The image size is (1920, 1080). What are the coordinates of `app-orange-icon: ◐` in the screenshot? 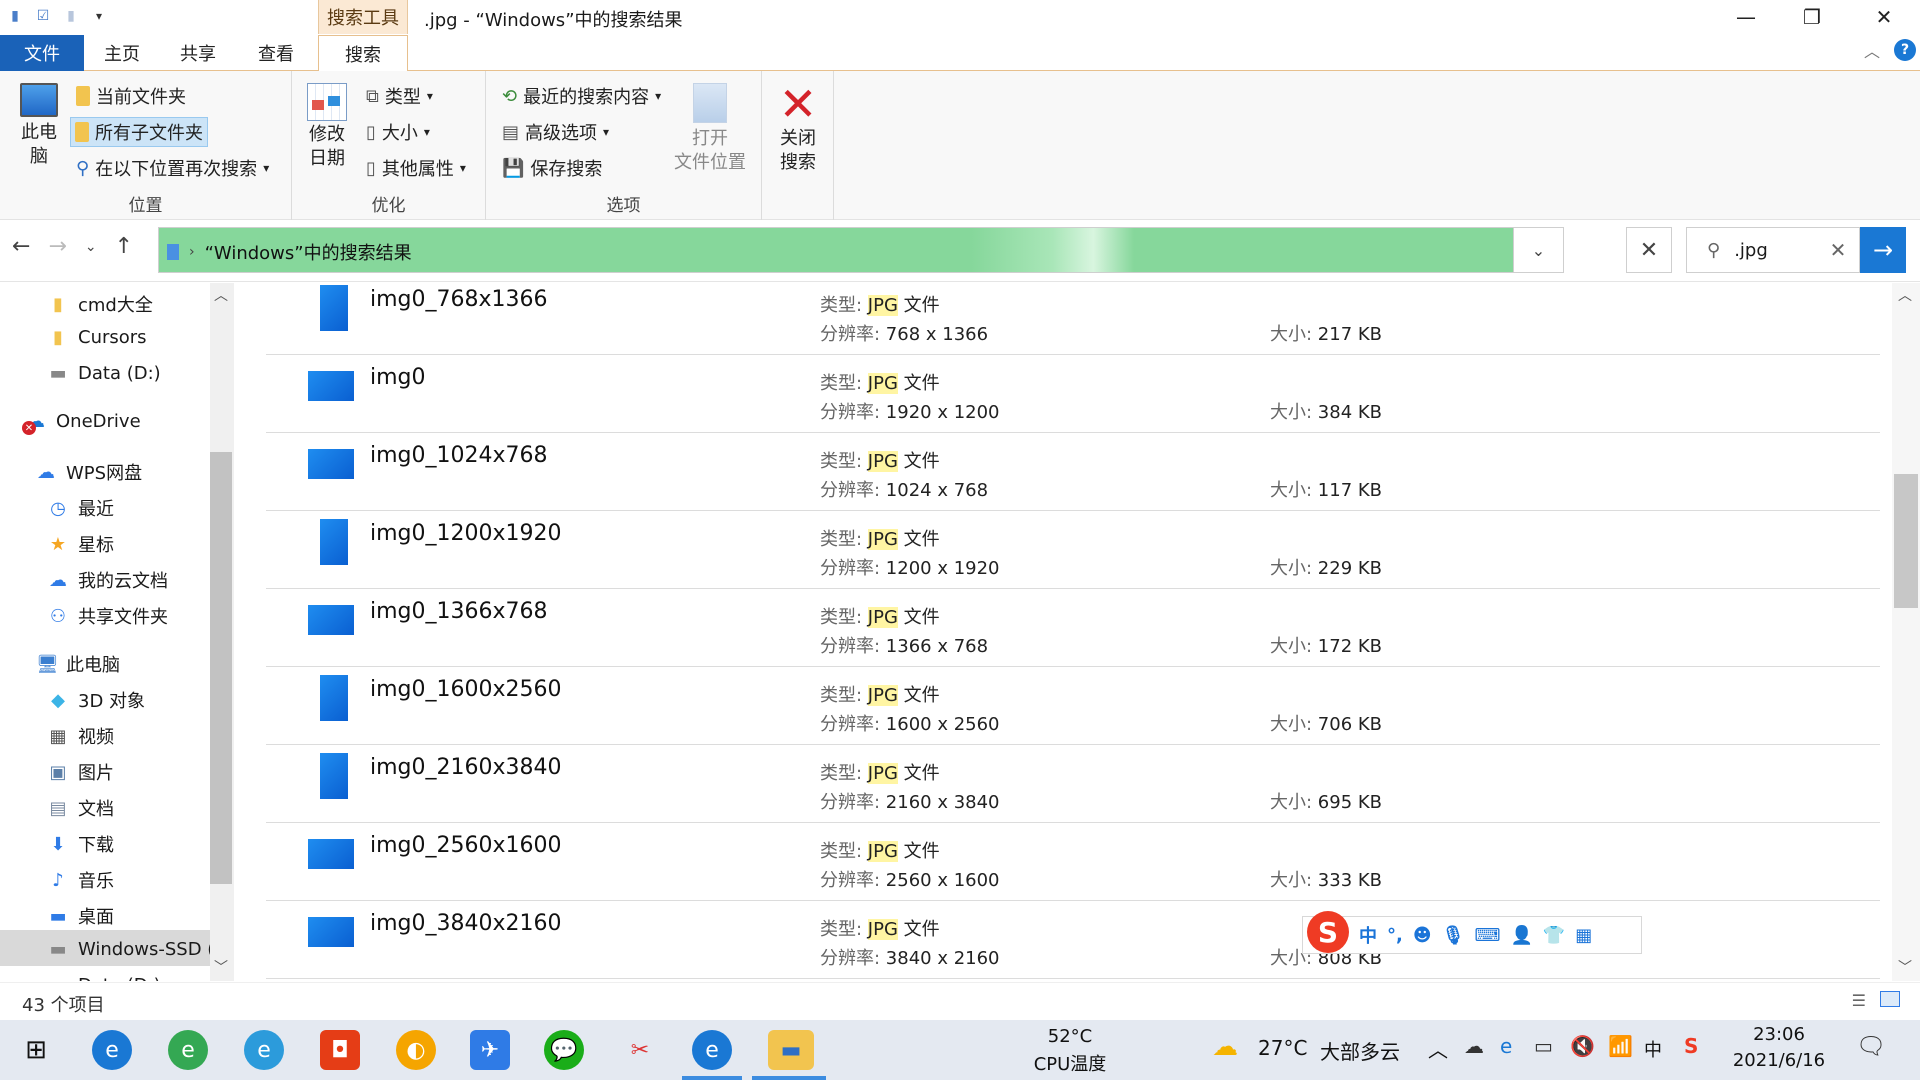 It's located at (416, 1050).